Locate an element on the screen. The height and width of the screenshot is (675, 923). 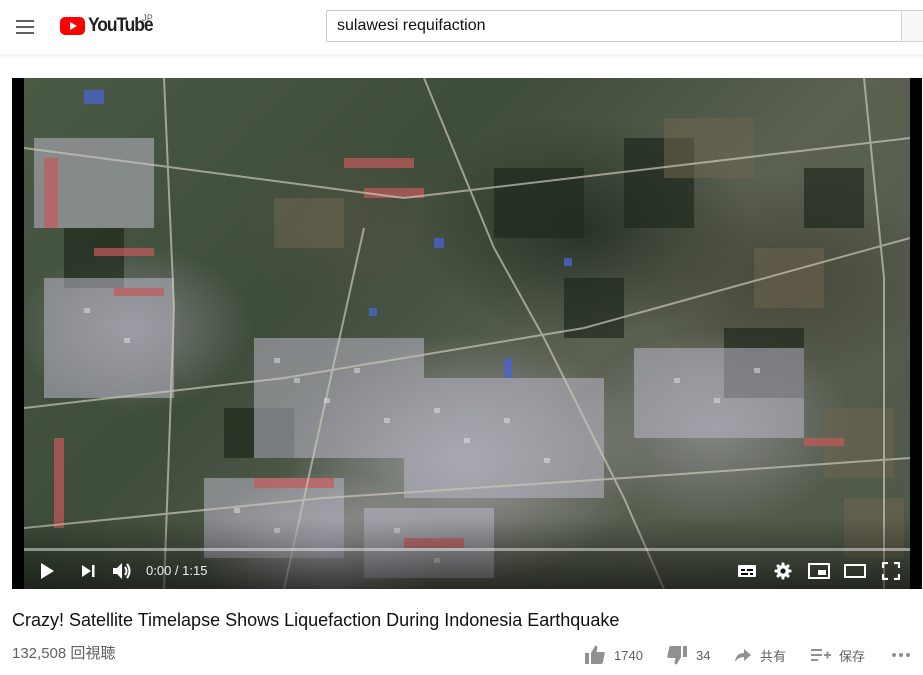
youtube-logo: YouTube JP is located at coordinates (109, 26).